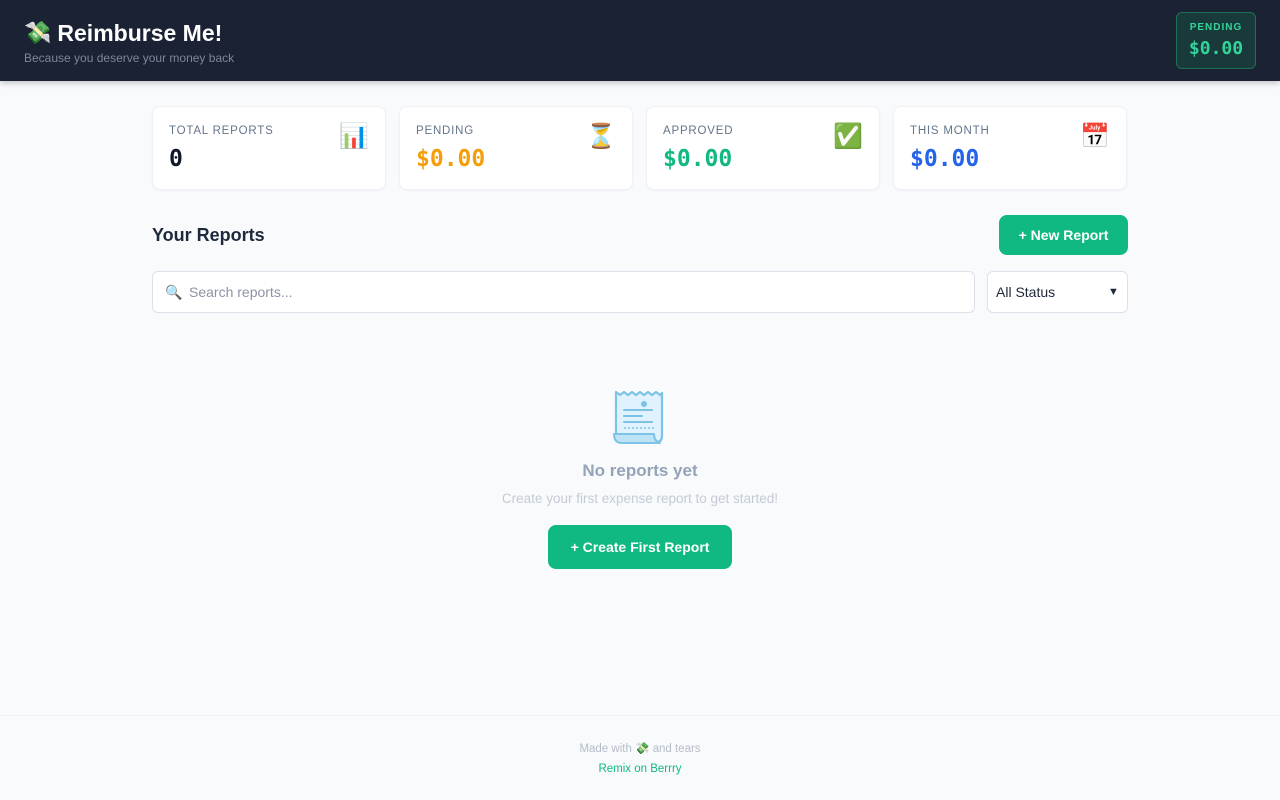 The height and width of the screenshot is (800, 1280). Describe the element at coordinates (640, 769) in the screenshot. I see `remix-link: Remix on Berrry` at that location.